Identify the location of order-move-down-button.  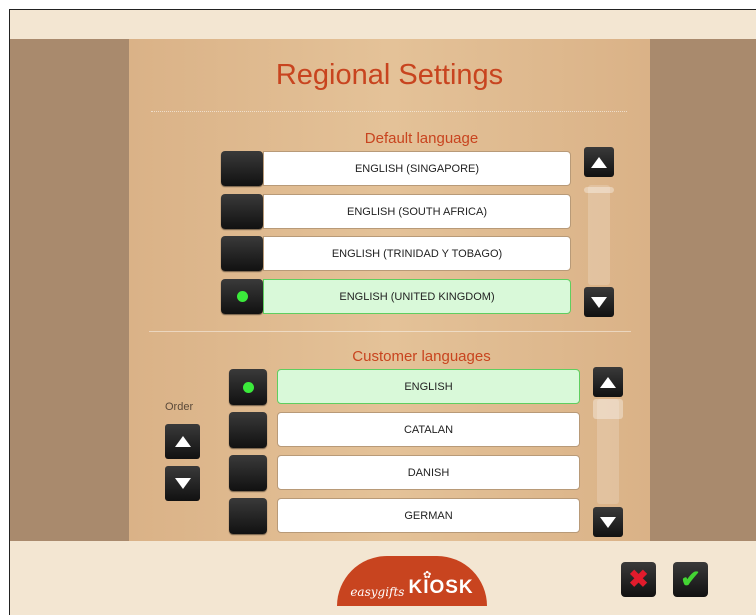
(182, 483).